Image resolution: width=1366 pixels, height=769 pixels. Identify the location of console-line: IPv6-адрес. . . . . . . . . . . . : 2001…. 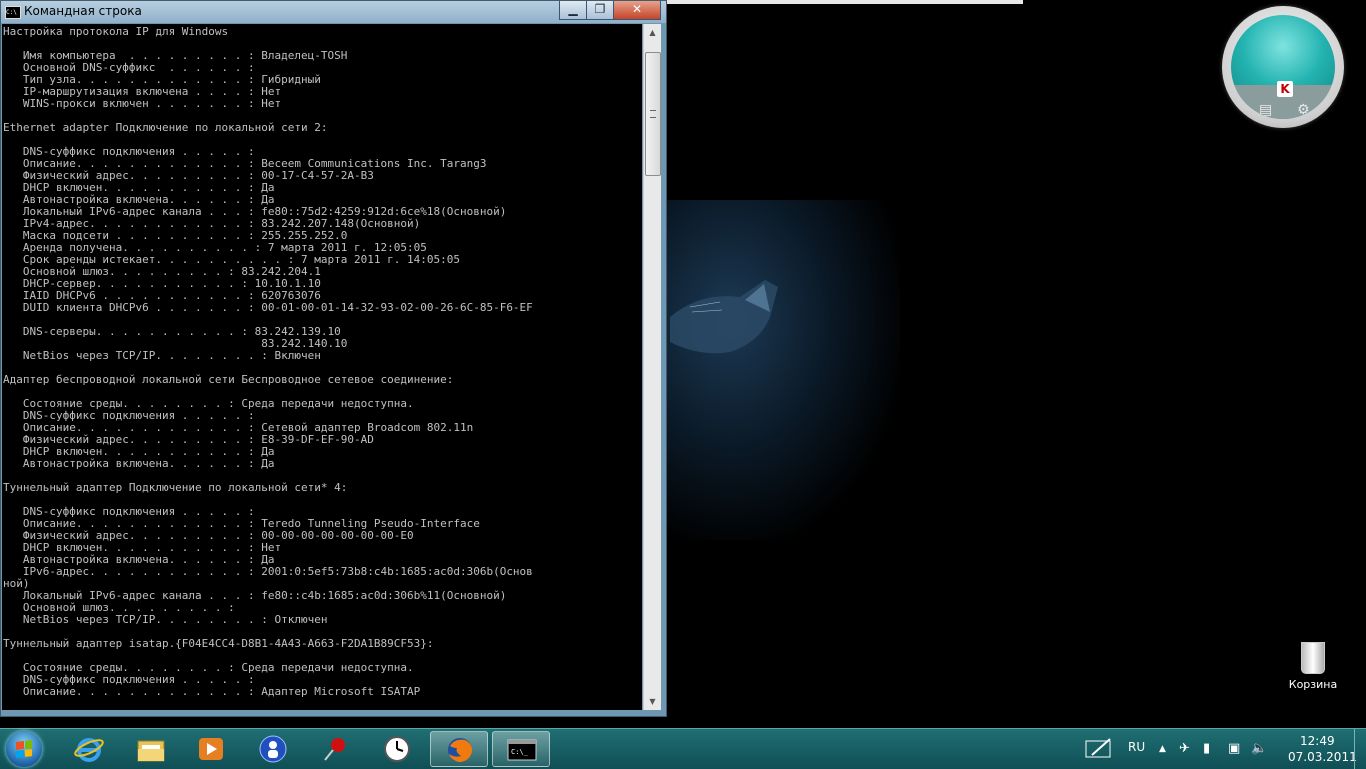
(268, 571).